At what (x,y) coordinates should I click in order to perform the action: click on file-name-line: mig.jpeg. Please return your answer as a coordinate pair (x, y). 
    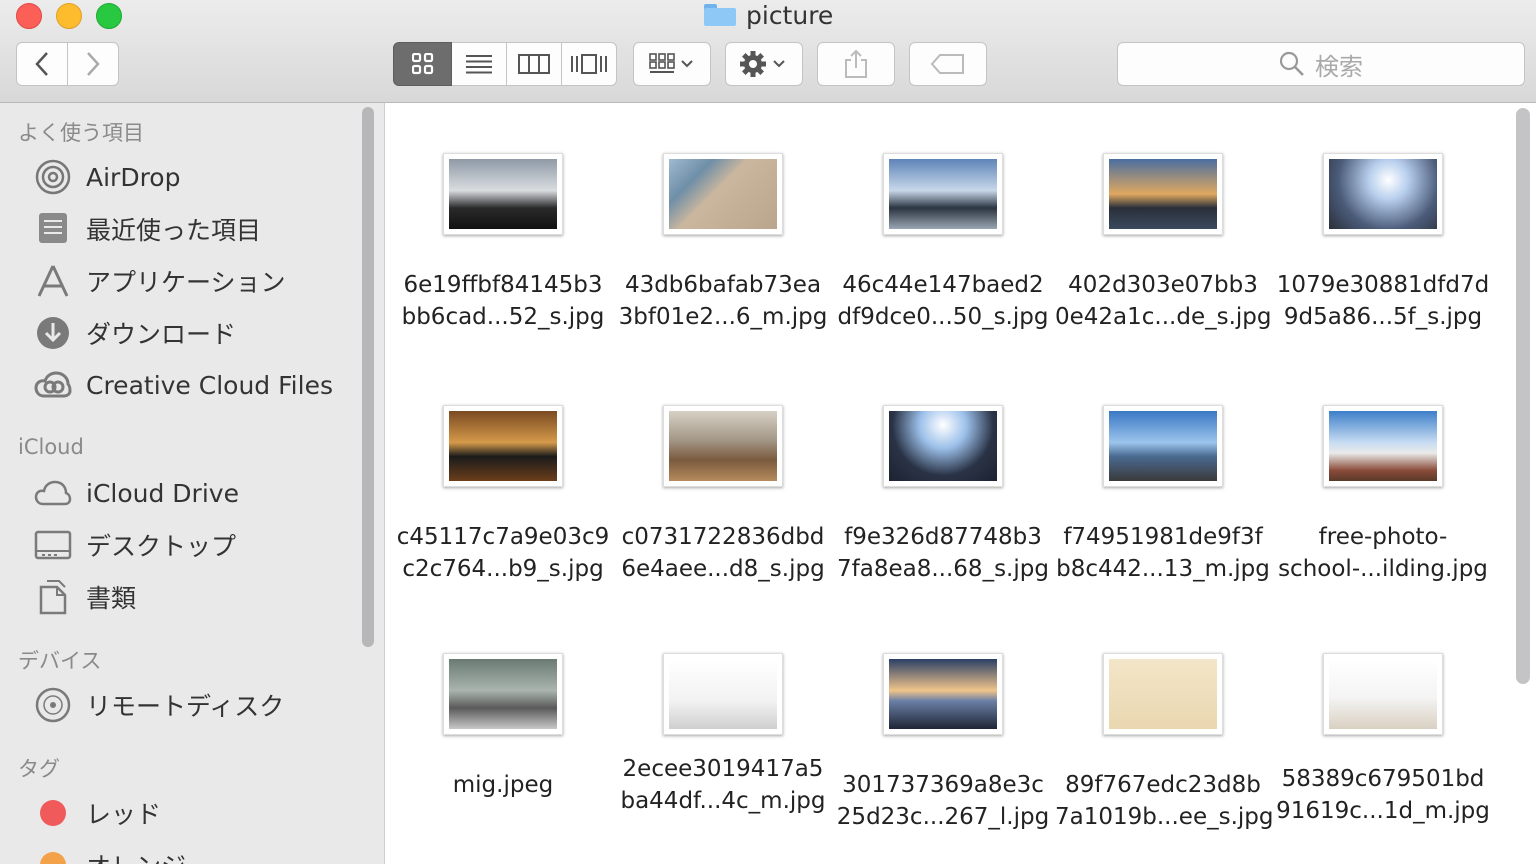
    Looking at the image, I should click on (503, 785).